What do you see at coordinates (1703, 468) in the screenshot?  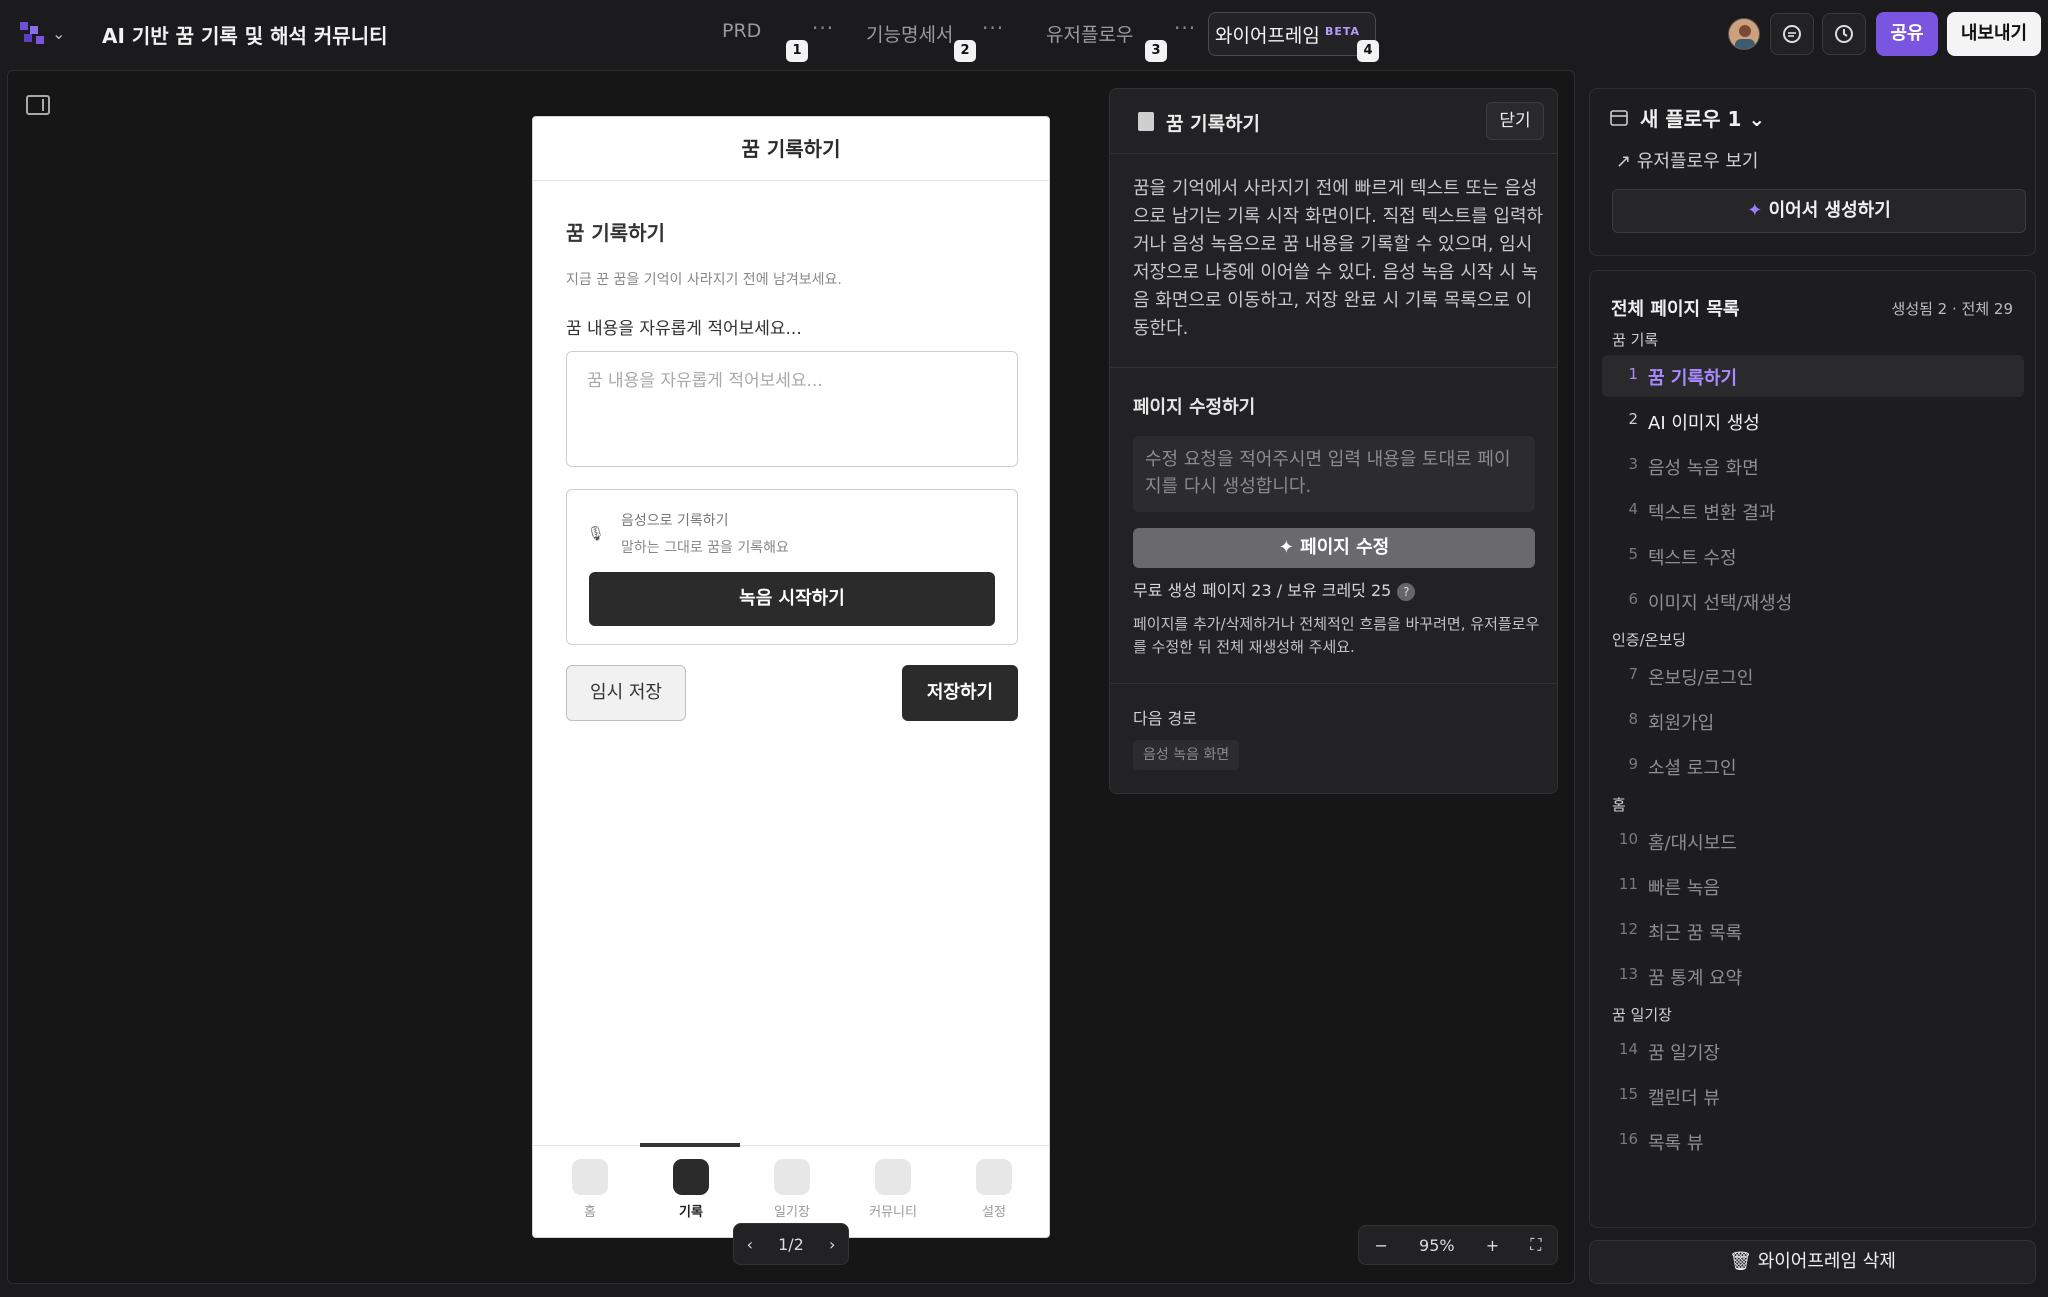 I see `page-label: 음성 녹음 화면` at bounding box center [1703, 468].